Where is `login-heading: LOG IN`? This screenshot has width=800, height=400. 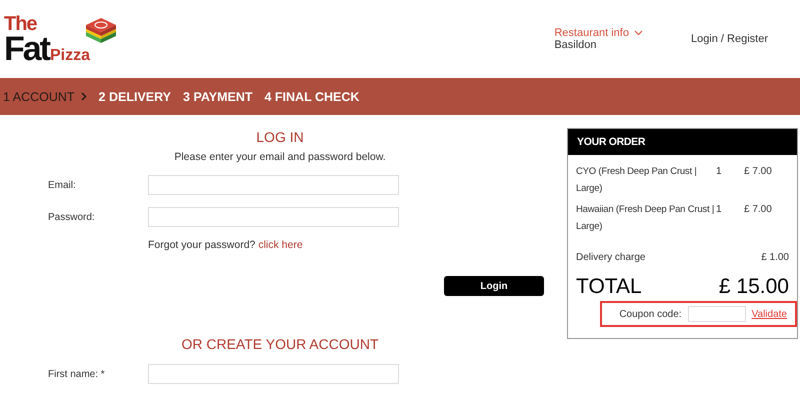
login-heading: LOG IN is located at coordinates (280, 137).